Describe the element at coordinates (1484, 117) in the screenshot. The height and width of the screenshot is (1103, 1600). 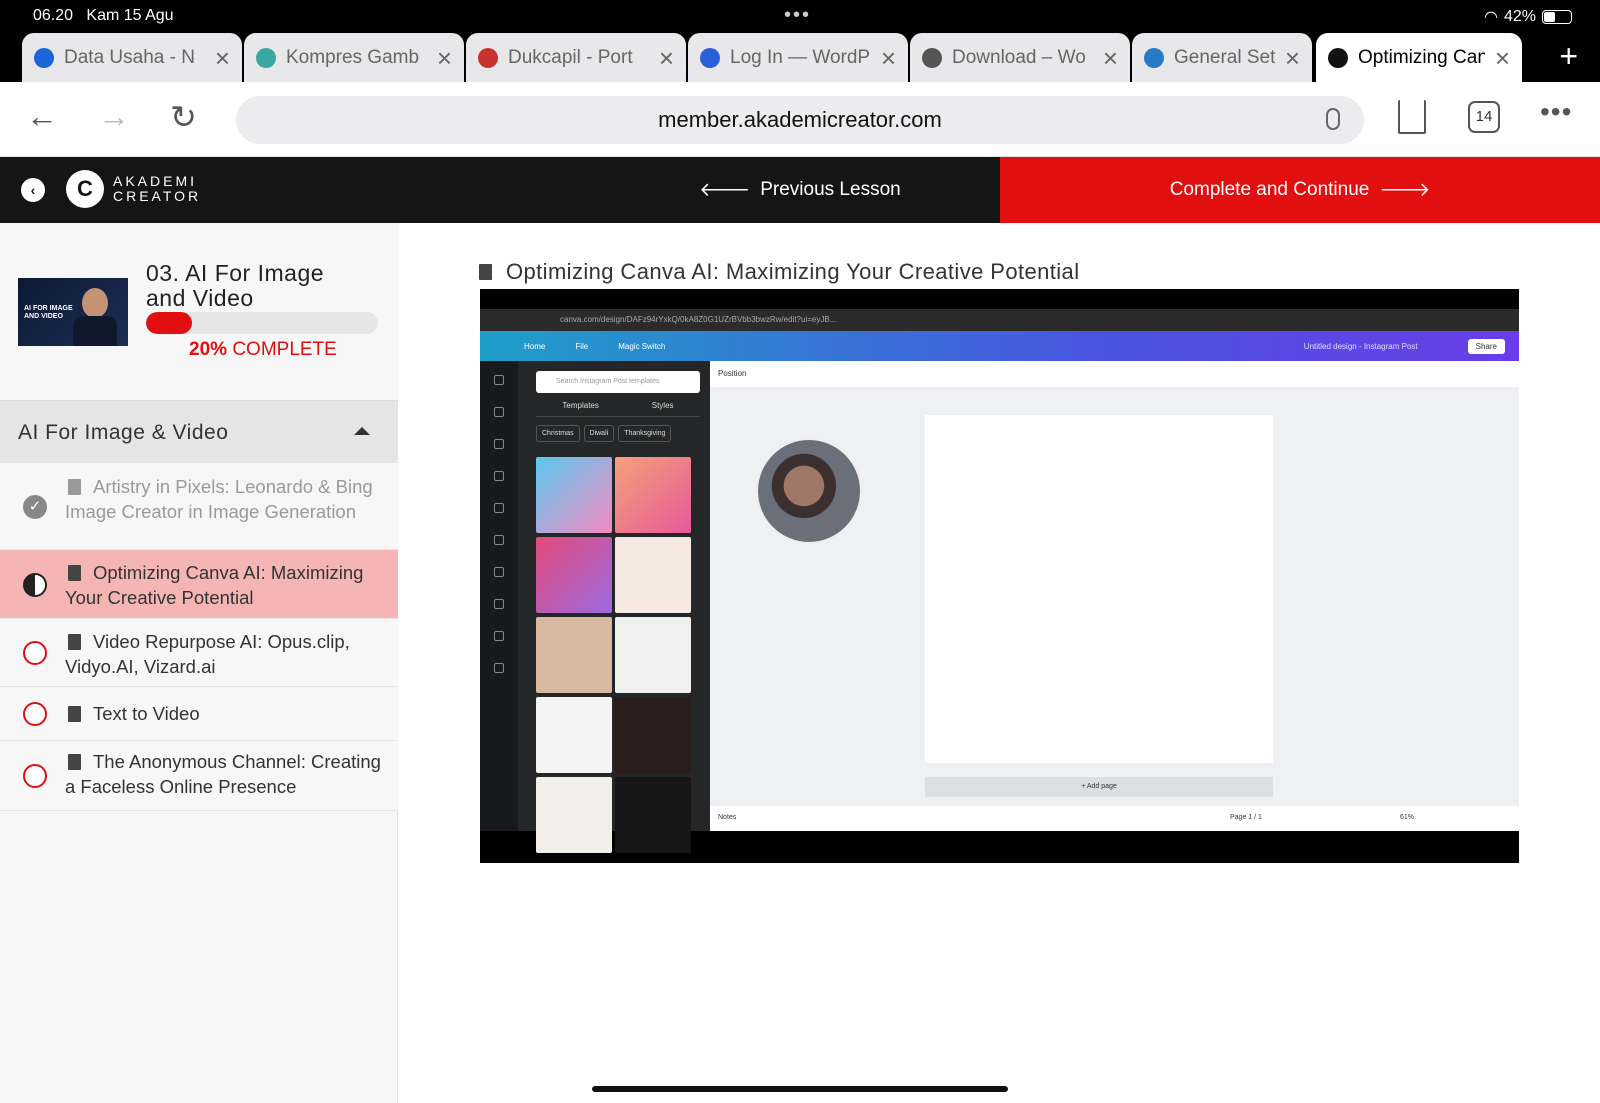
I see `tab-count-button: 14` at that location.